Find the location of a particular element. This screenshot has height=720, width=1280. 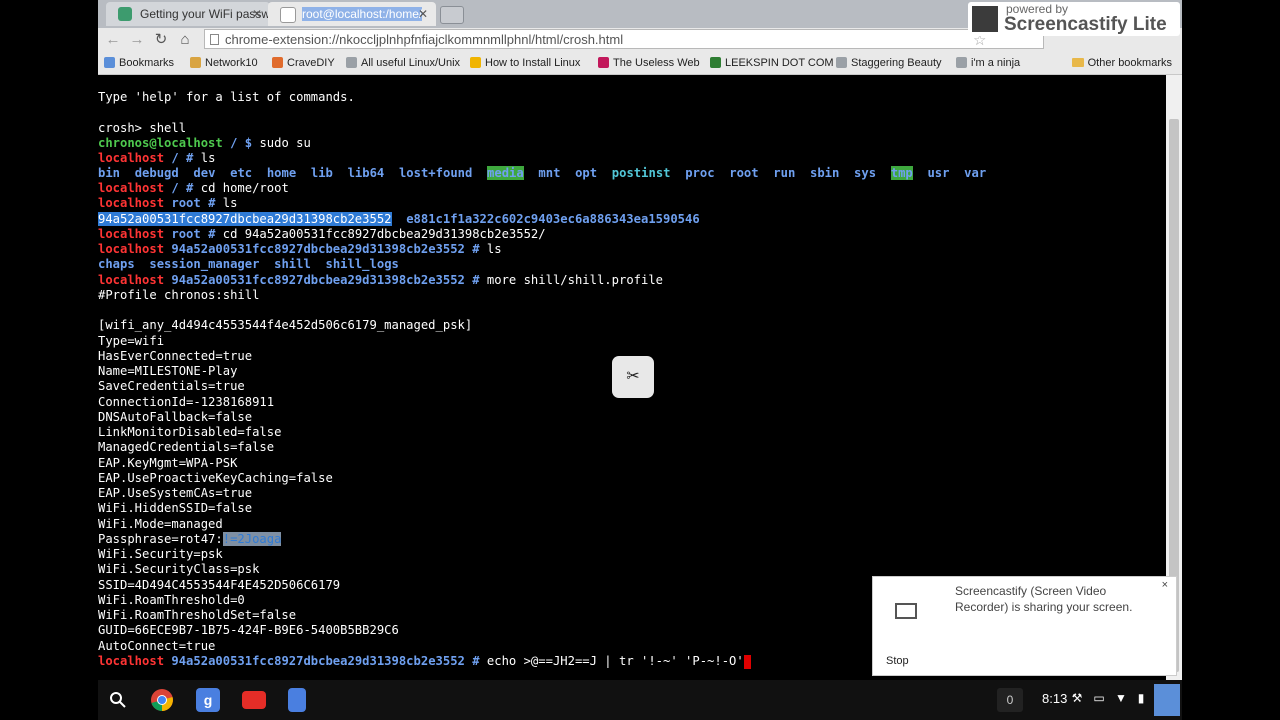

dir-entry-selected: 94a52a00531fcc8927dbcbea29d31398cb2e3552 is located at coordinates (245, 219).